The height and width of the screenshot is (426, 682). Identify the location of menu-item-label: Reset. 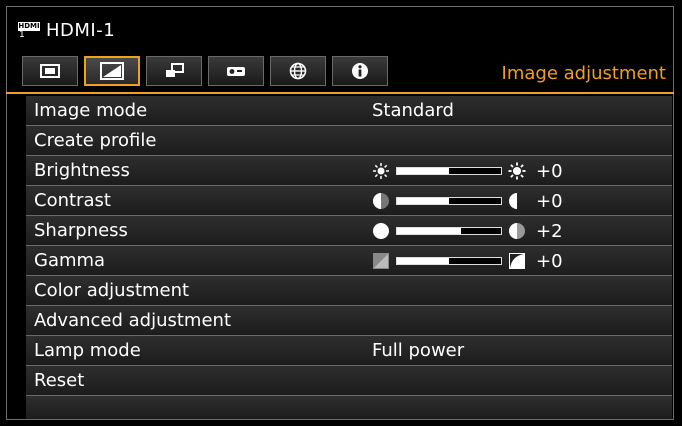
(59, 380).